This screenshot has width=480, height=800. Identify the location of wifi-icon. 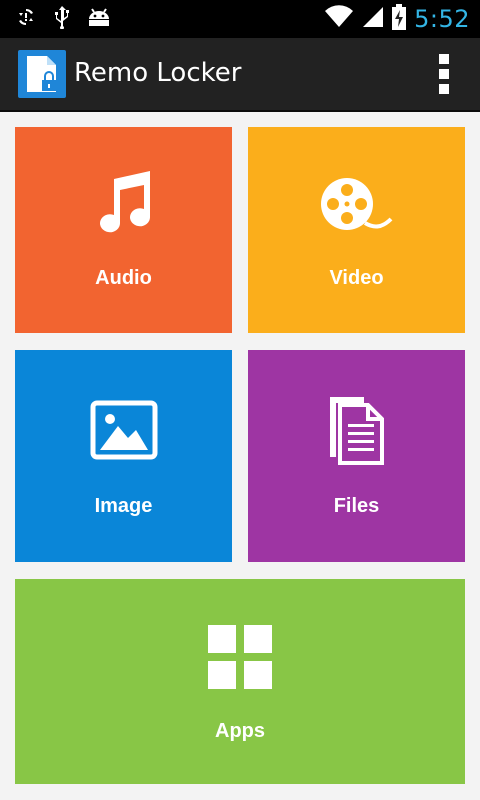
(339, 19).